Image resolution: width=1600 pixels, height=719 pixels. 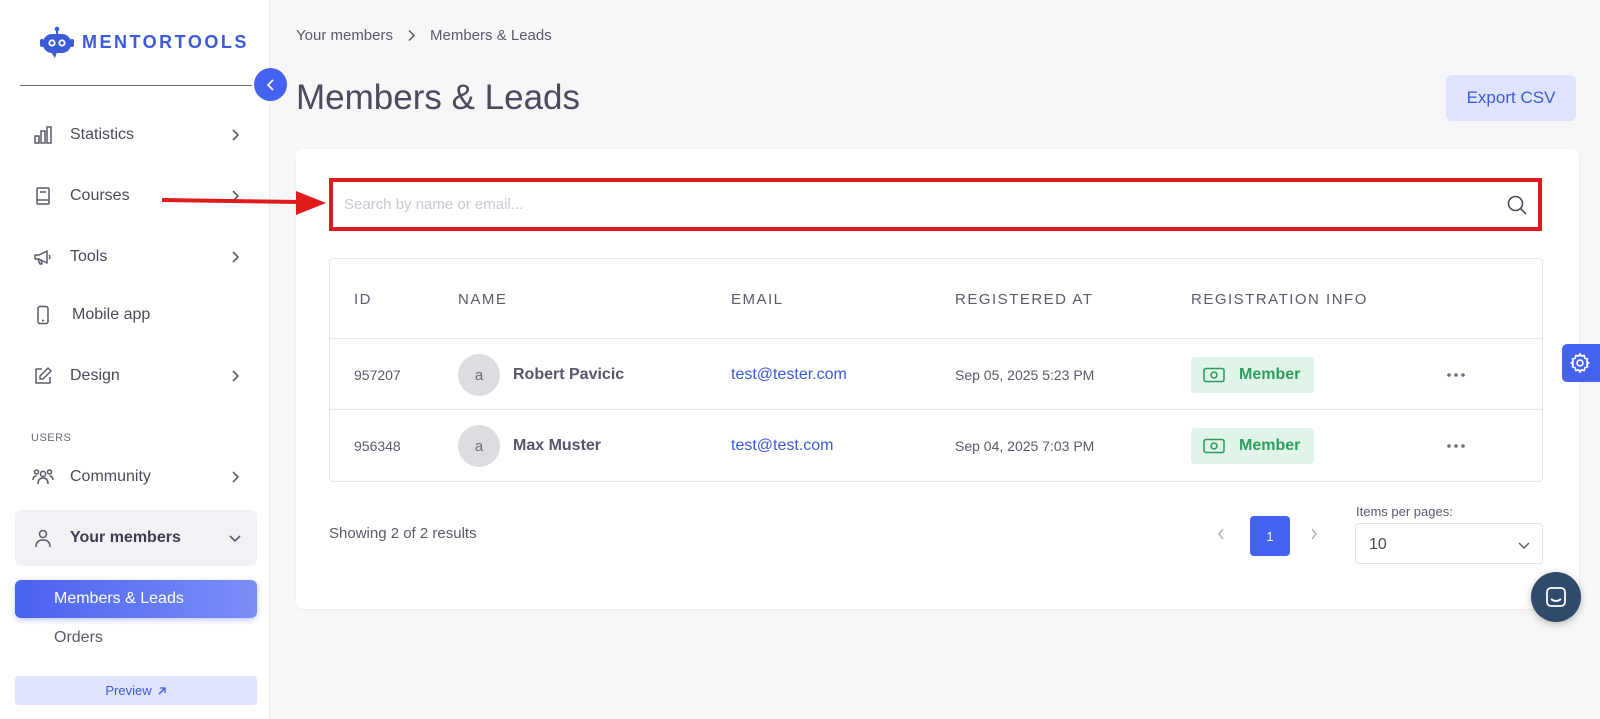 I want to click on sidebar-item-label: Design, so click(x=95, y=375).